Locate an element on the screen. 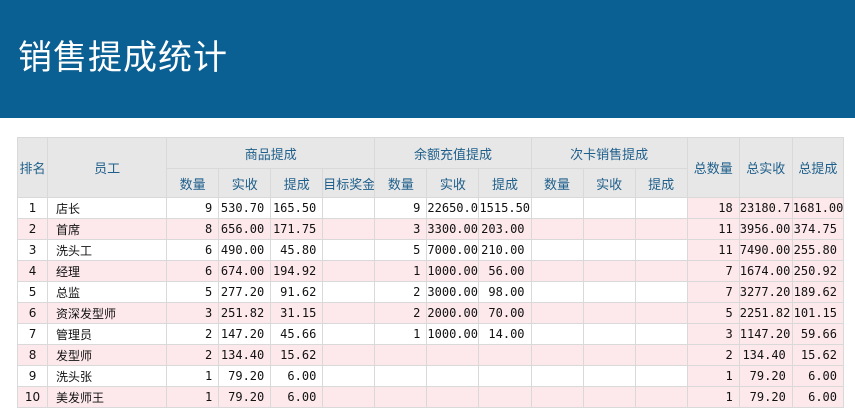  table-cell: 277.20 is located at coordinates (245, 292).